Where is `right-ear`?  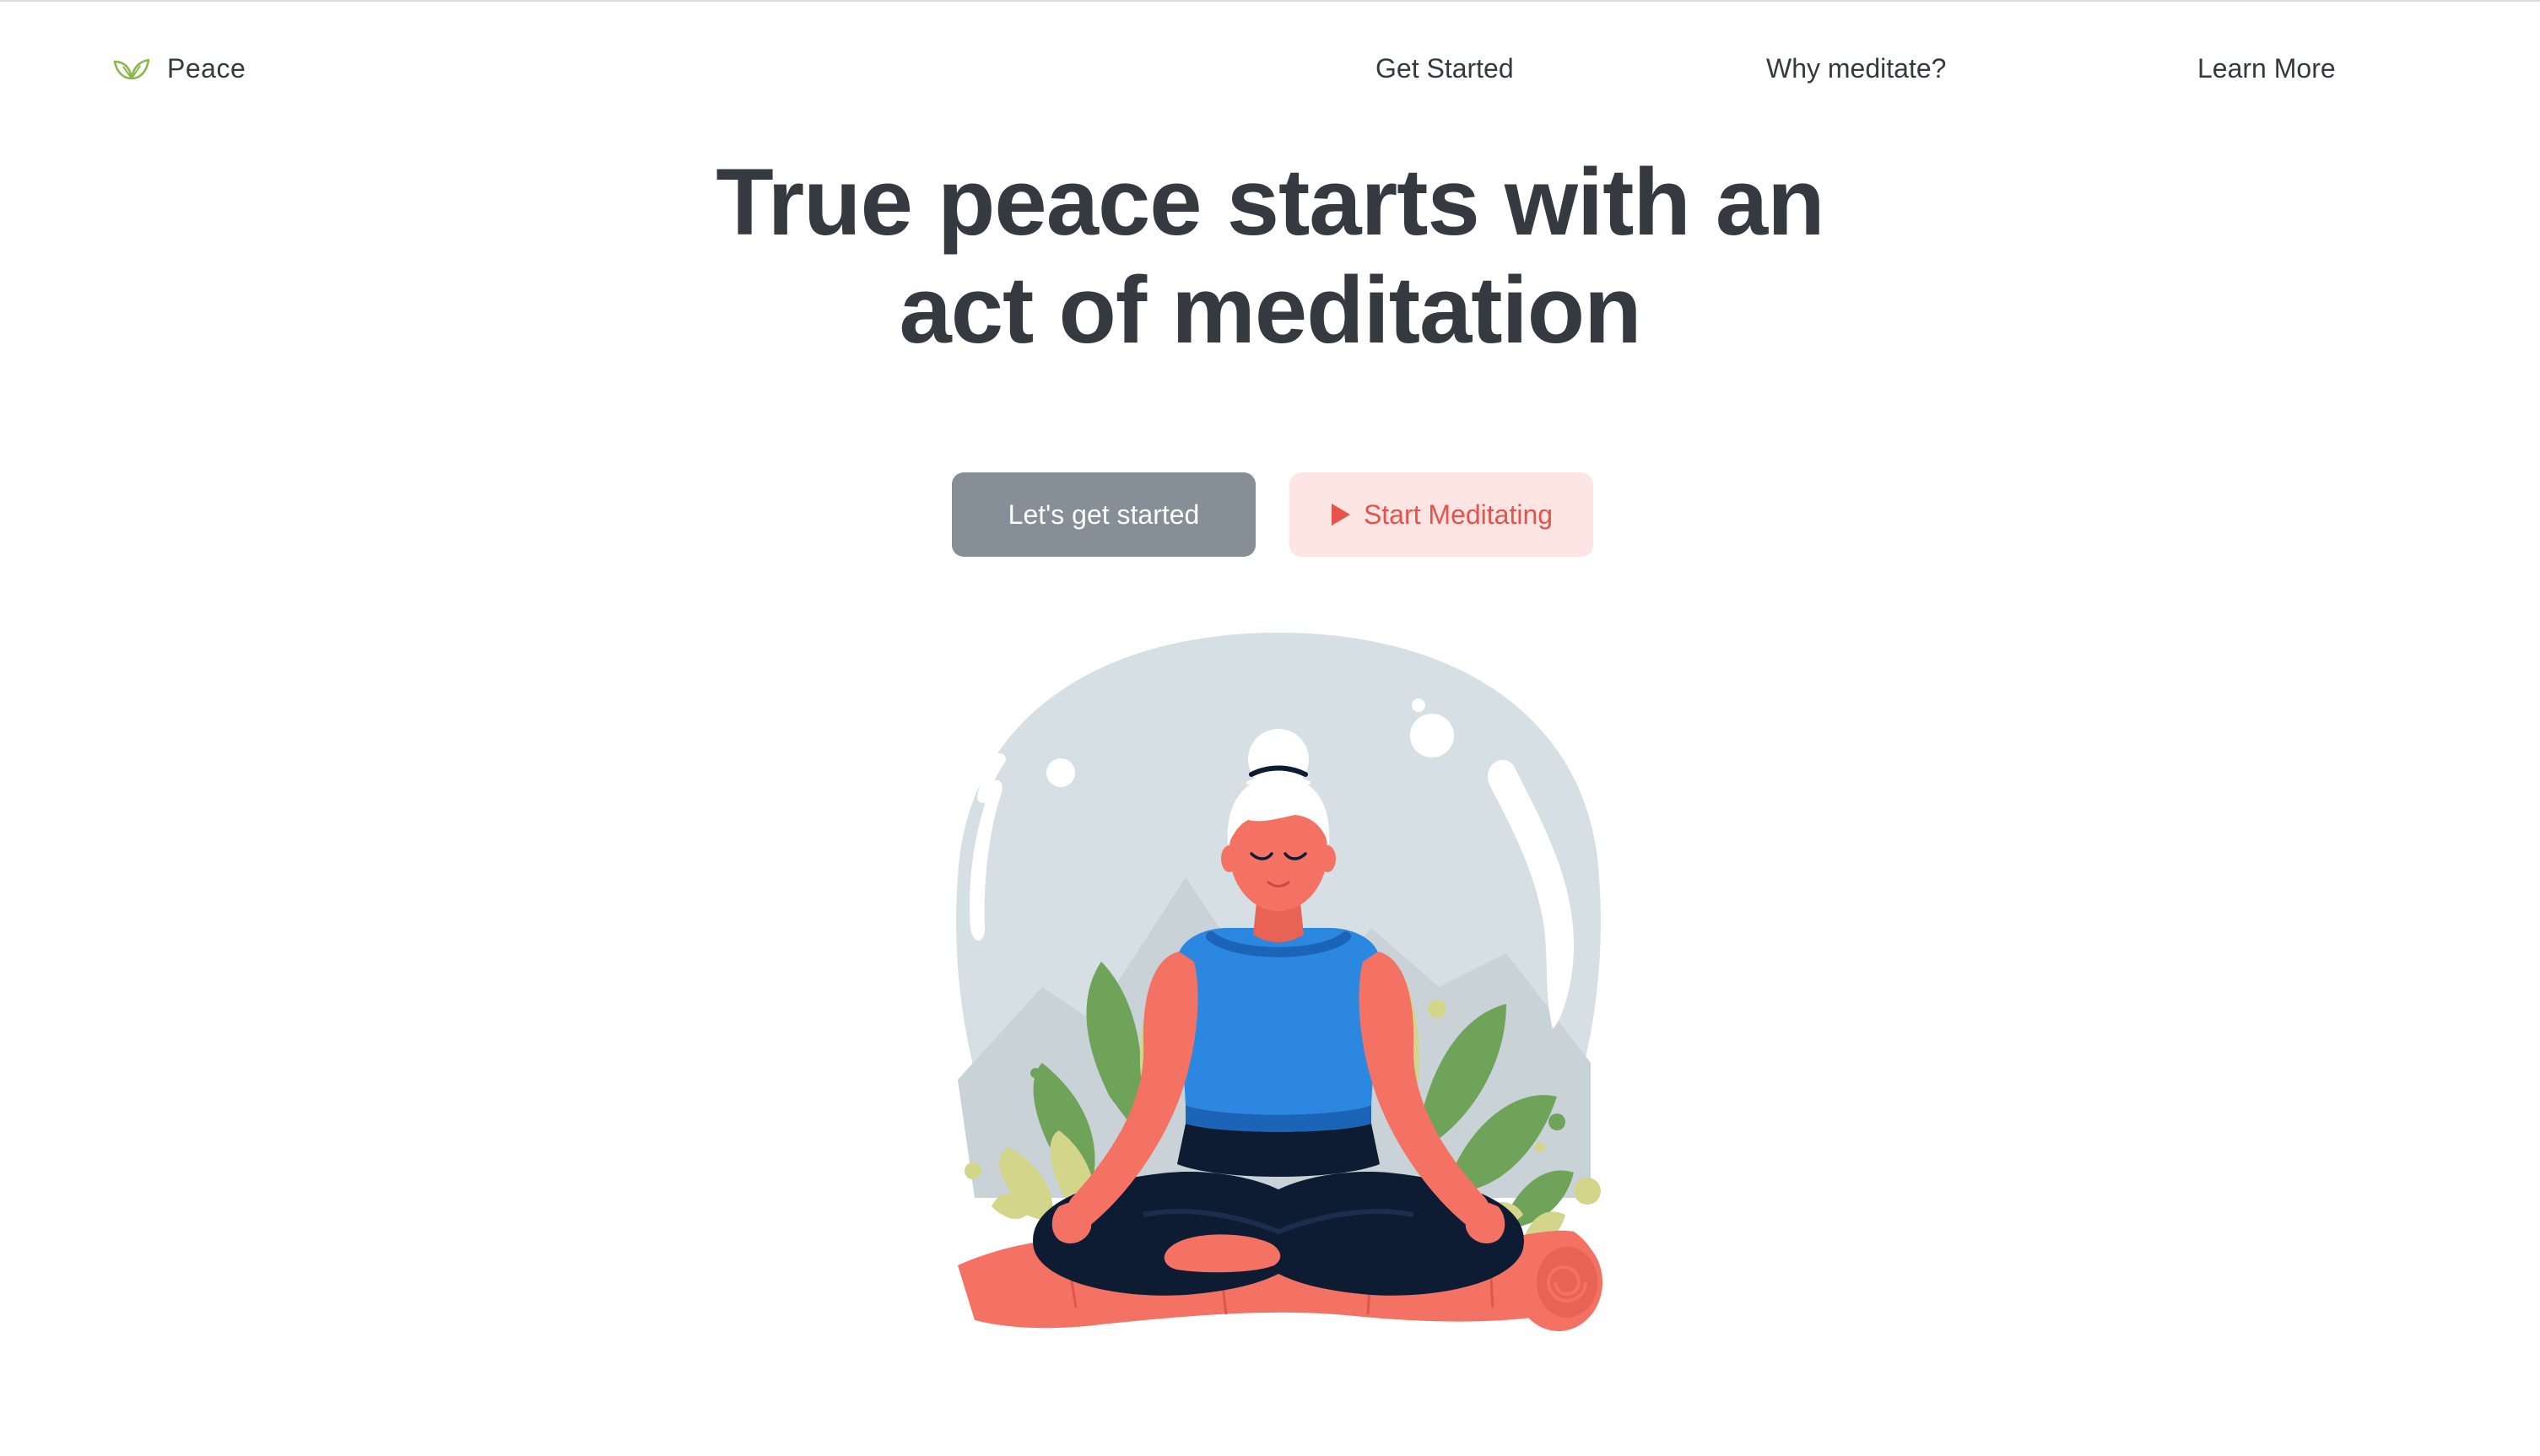
right-ear is located at coordinates (1327, 859).